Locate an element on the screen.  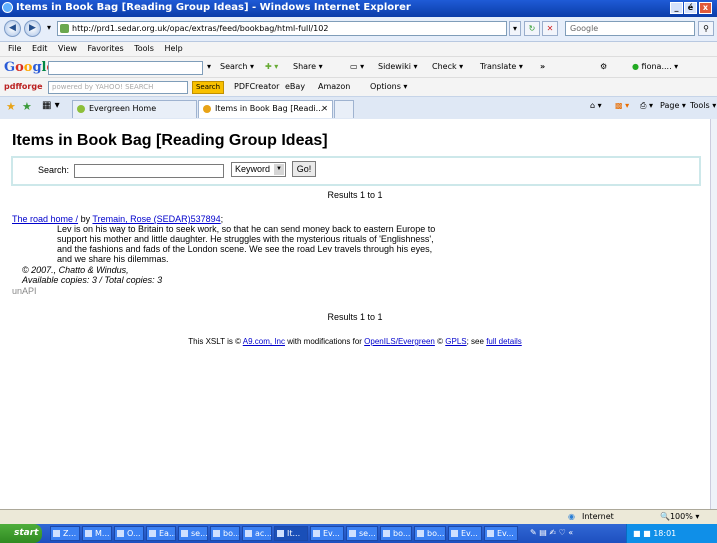
pdfcreator-button: PDFCreator is located at coordinates (256, 86).